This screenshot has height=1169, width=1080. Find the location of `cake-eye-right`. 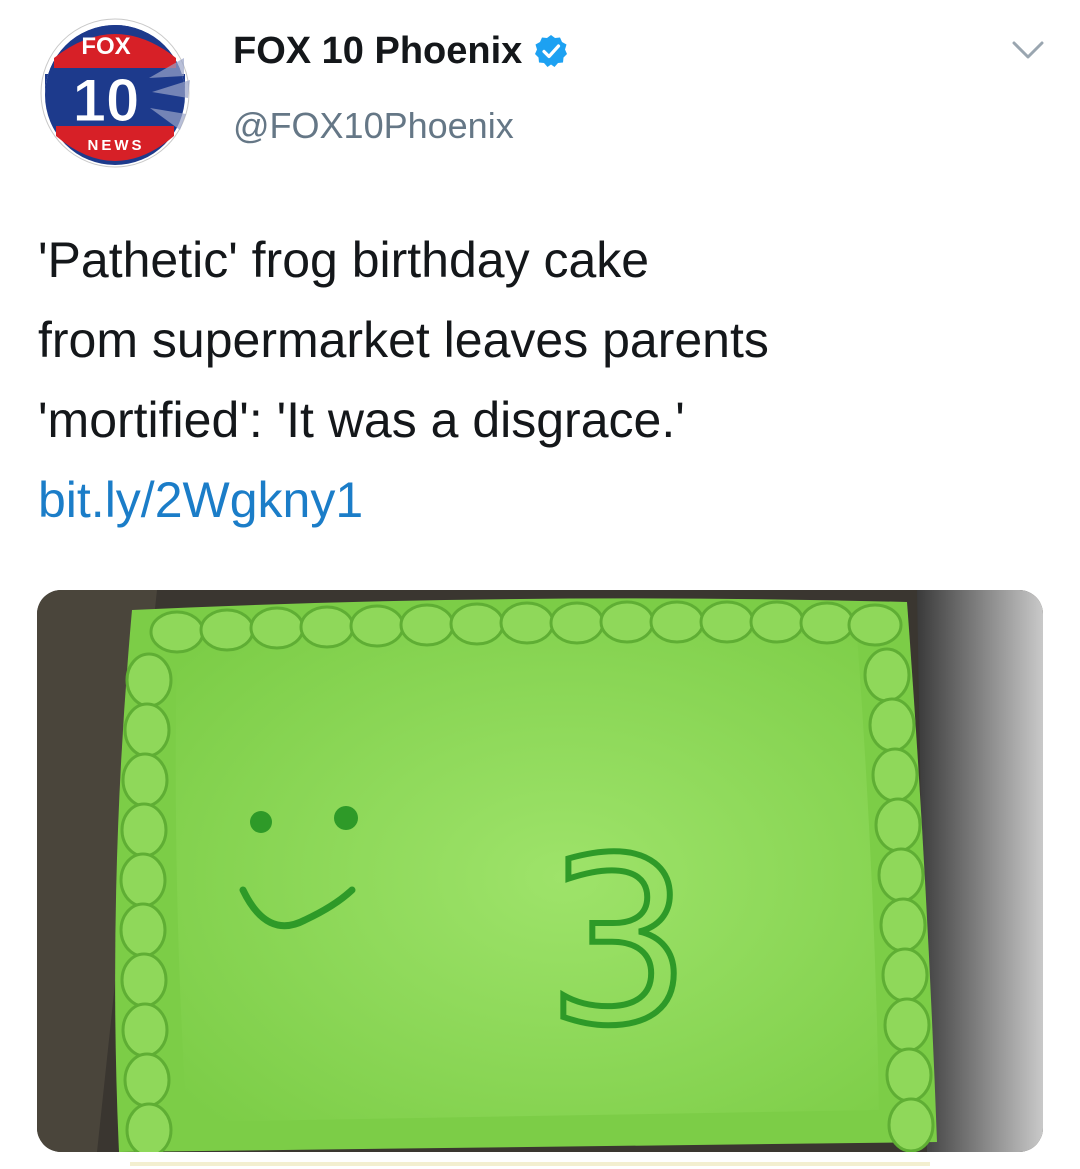

cake-eye-right is located at coordinates (346, 818).